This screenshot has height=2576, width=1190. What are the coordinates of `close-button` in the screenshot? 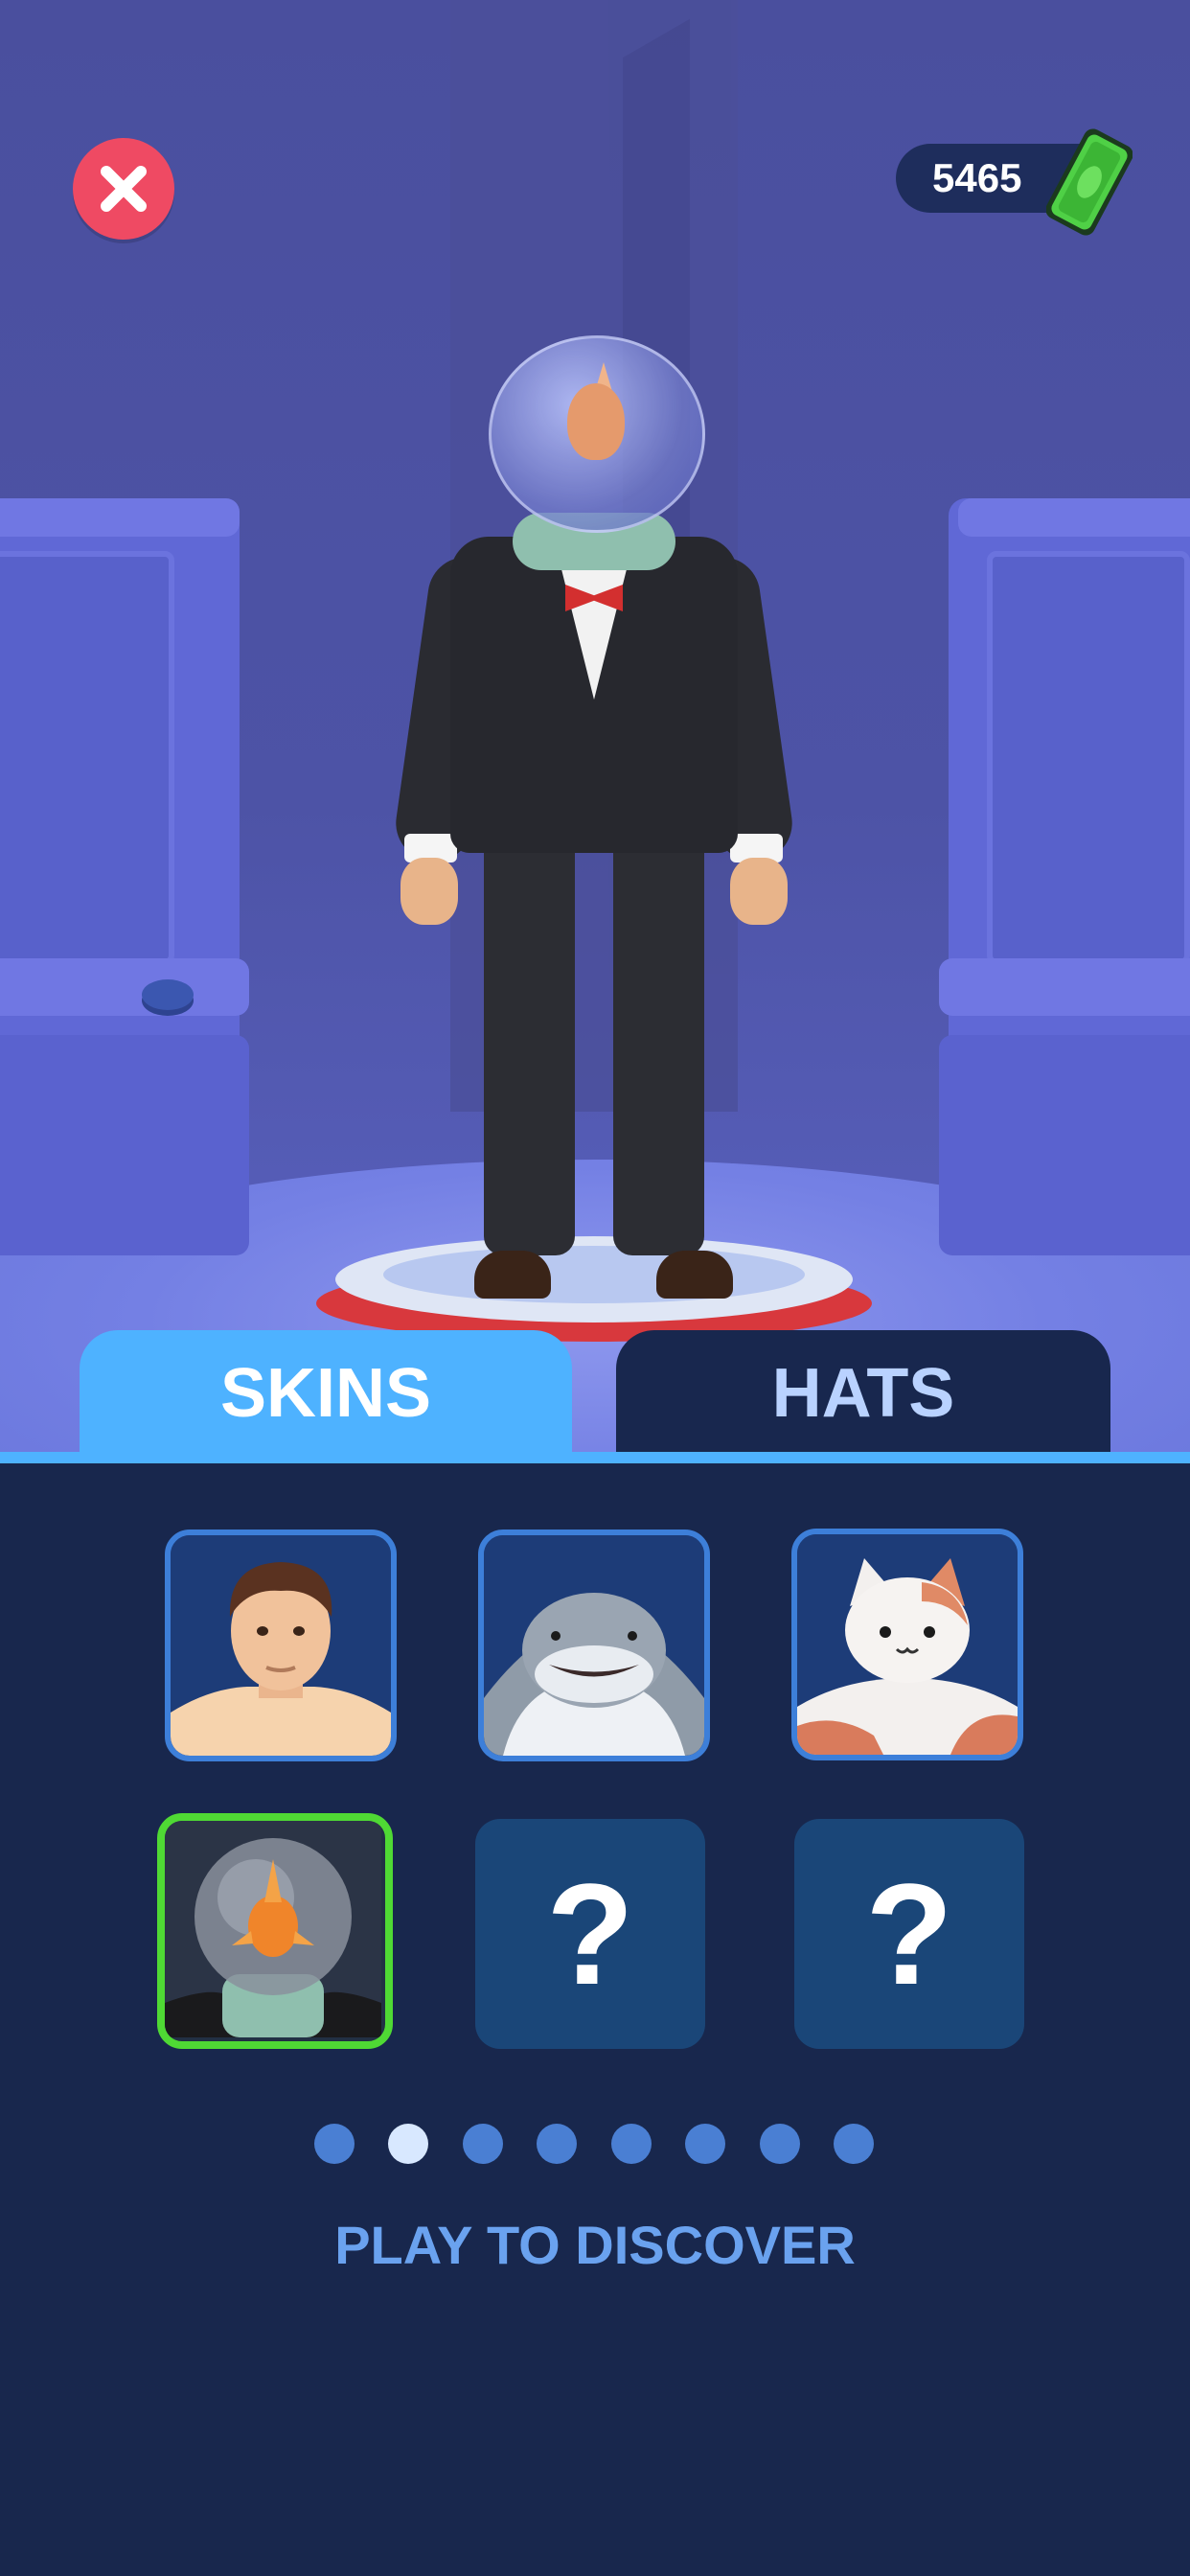 It's located at (124, 189).